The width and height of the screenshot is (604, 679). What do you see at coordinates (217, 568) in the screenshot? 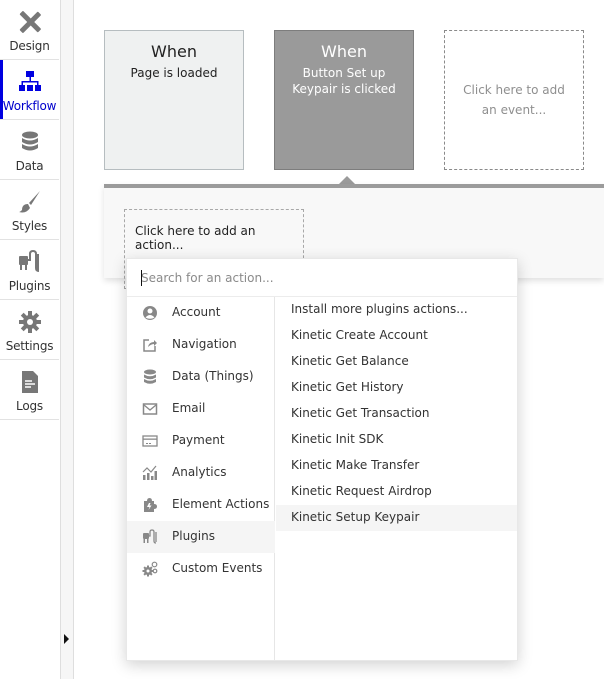
I see `category-label: Custom Events` at bounding box center [217, 568].